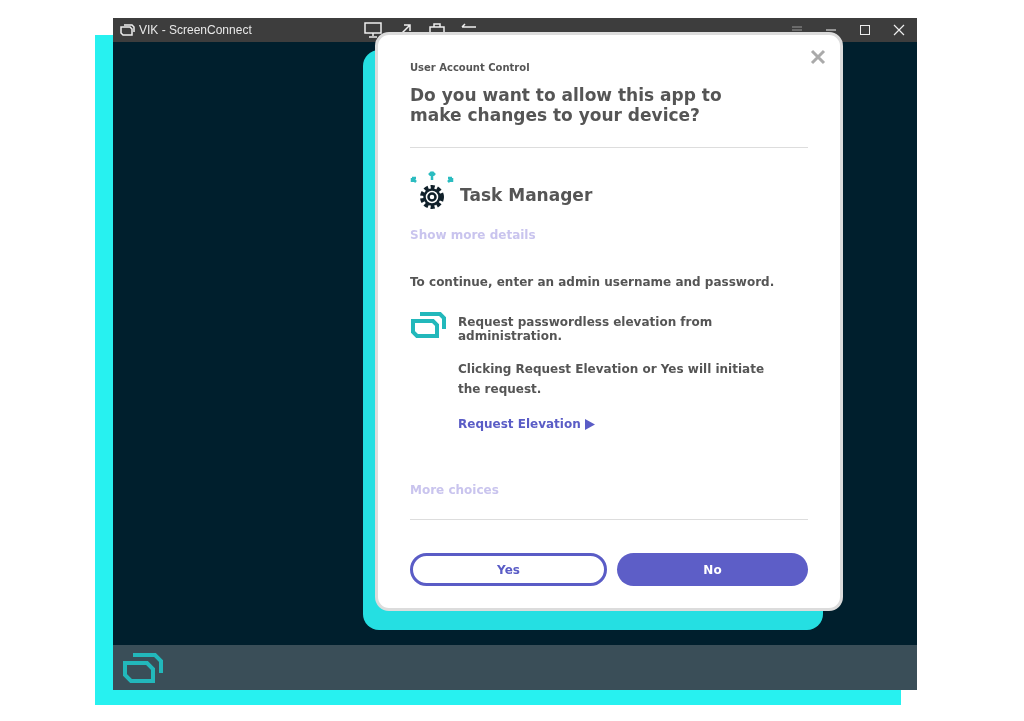 The height and width of the screenshot is (721, 1024). Describe the element at coordinates (566, 105) in the screenshot. I see `dialog-question: Do you want to allow this app to make changes to your device?` at that location.